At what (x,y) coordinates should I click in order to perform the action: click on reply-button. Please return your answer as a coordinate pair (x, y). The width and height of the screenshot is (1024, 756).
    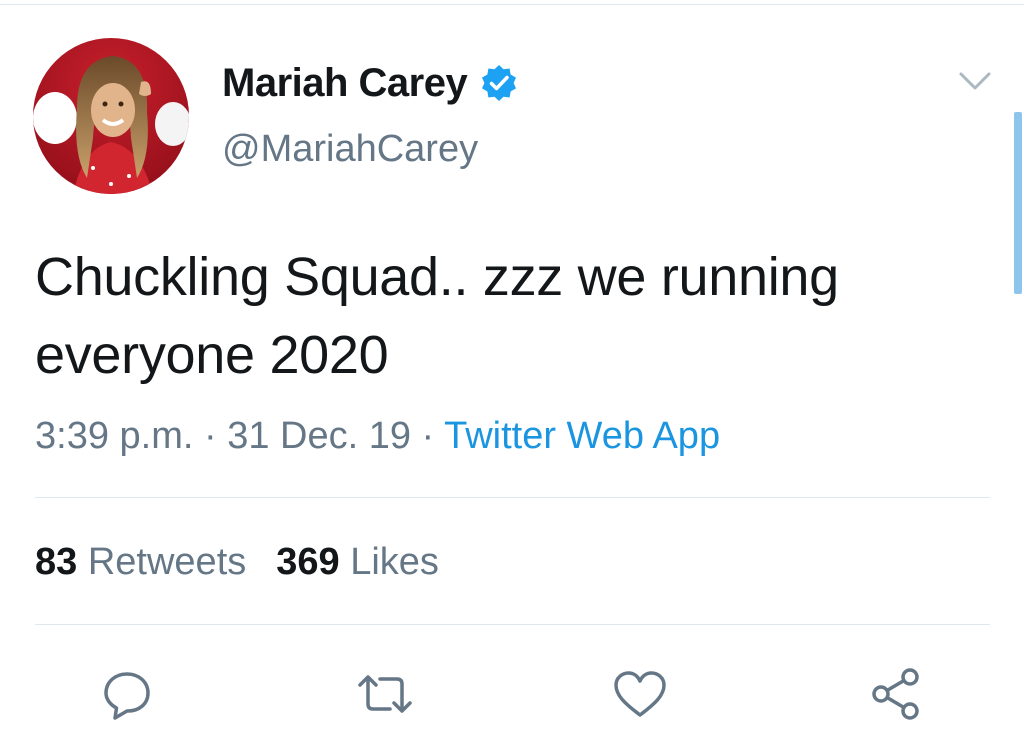
    Looking at the image, I should click on (127, 694).